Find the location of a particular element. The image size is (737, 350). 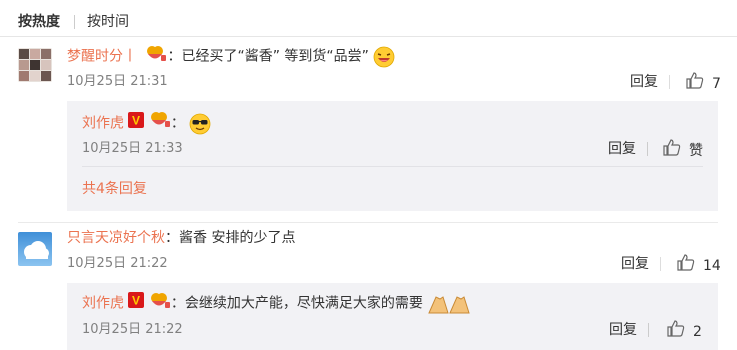

sort-tabs: 按热度 按时间 is located at coordinates (368, 22).